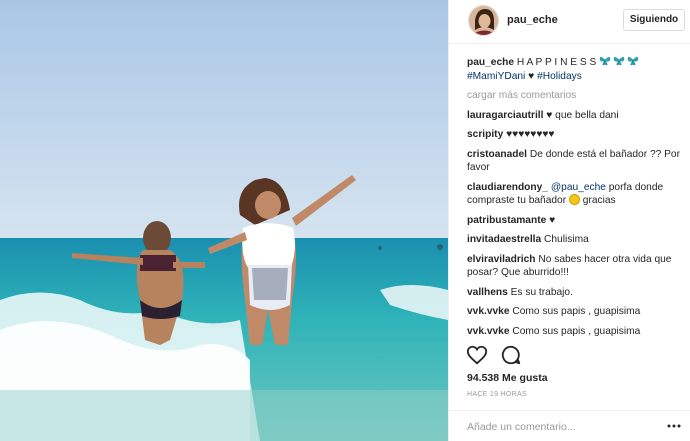  I want to click on hashtag-link: #Holidays, so click(559, 76).